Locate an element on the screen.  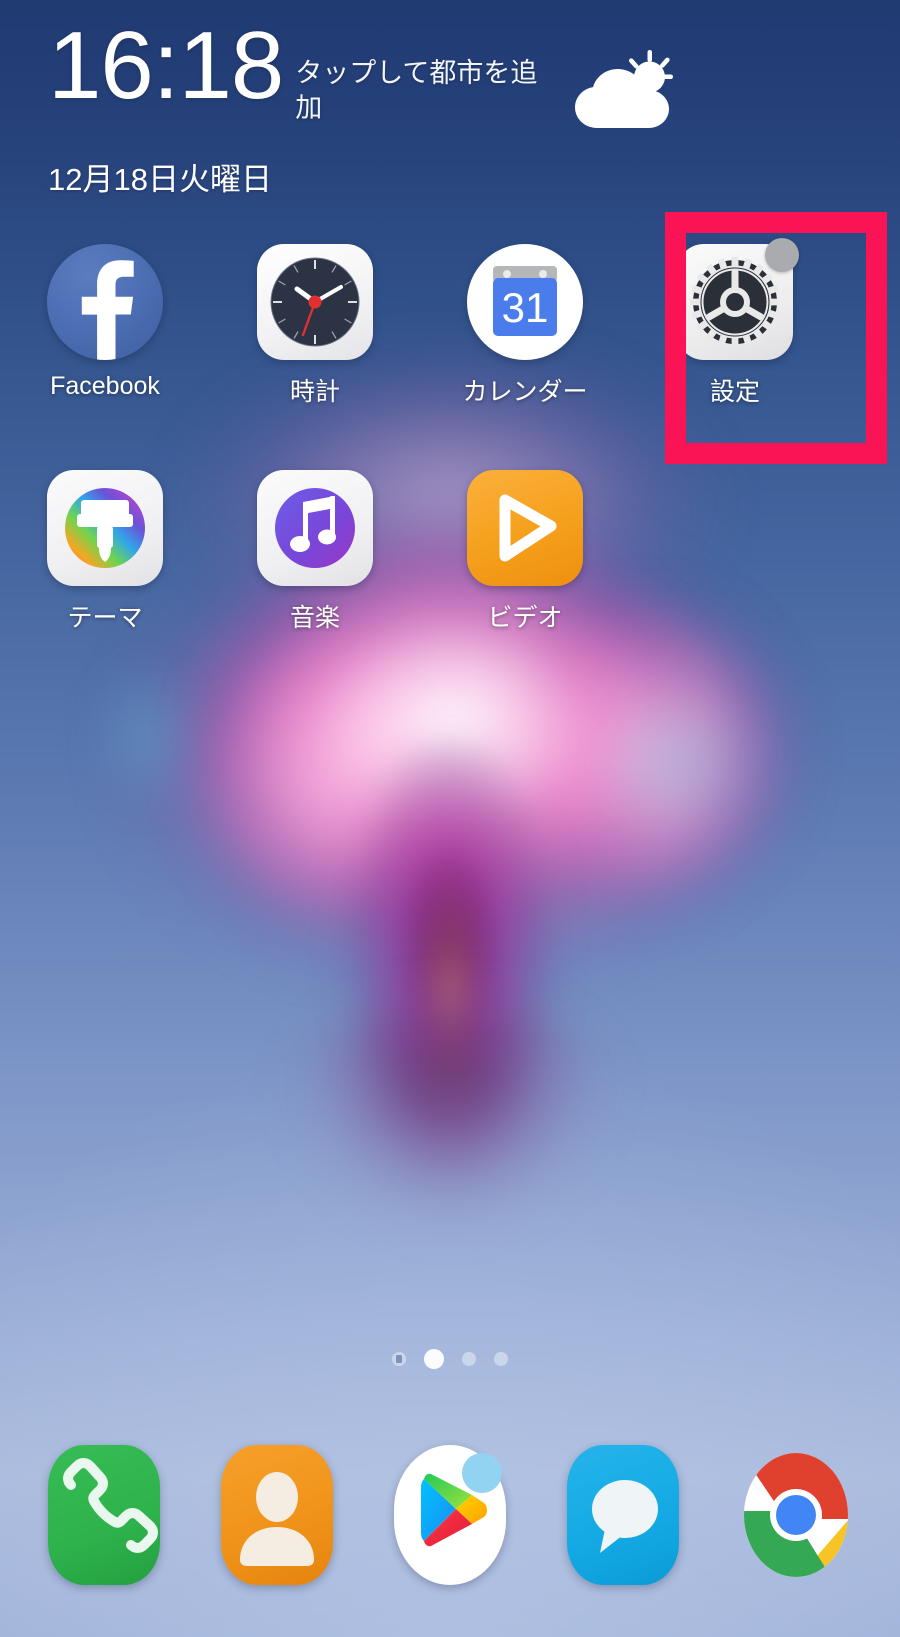
app-icon-clock: 時計 is located at coordinates (315, 326).